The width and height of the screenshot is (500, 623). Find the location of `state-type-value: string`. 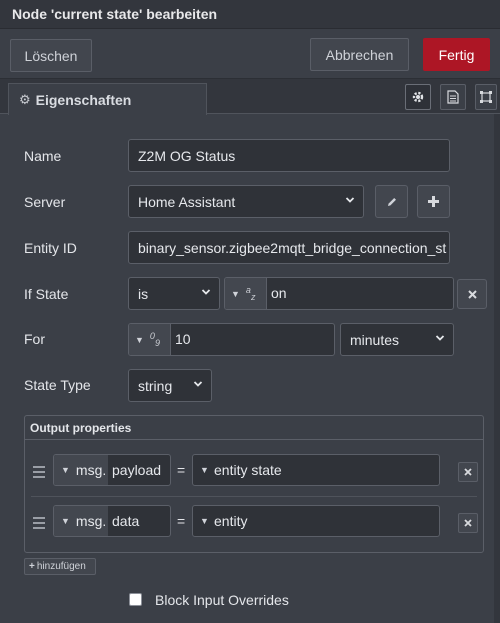

state-type-value: string is located at coordinates (155, 385).